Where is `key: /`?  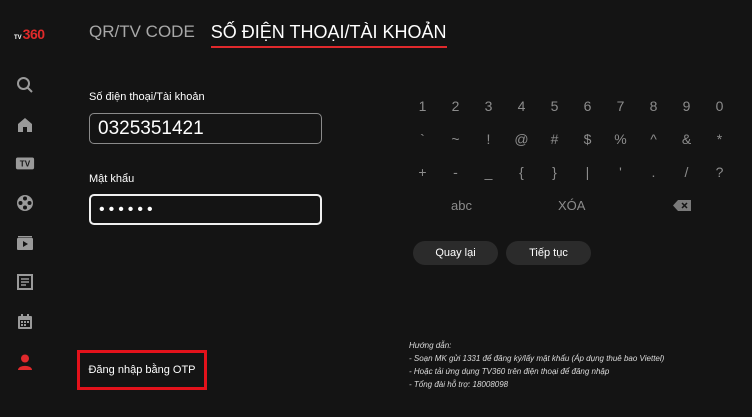 key: / is located at coordinates (686, 172).